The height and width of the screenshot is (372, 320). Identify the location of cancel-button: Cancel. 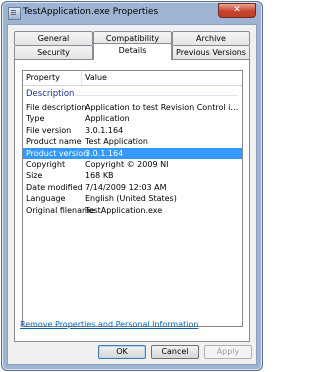
(175, 352).